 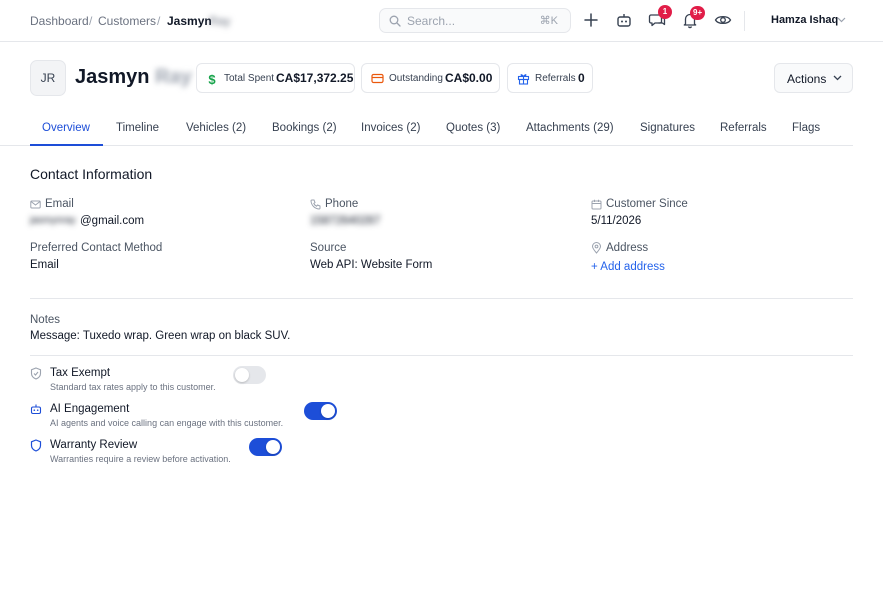 What do you see at coordinates (66, 128) in the screenshot?
I see `tab-overview: Overview` at bounding box center [66, 128].